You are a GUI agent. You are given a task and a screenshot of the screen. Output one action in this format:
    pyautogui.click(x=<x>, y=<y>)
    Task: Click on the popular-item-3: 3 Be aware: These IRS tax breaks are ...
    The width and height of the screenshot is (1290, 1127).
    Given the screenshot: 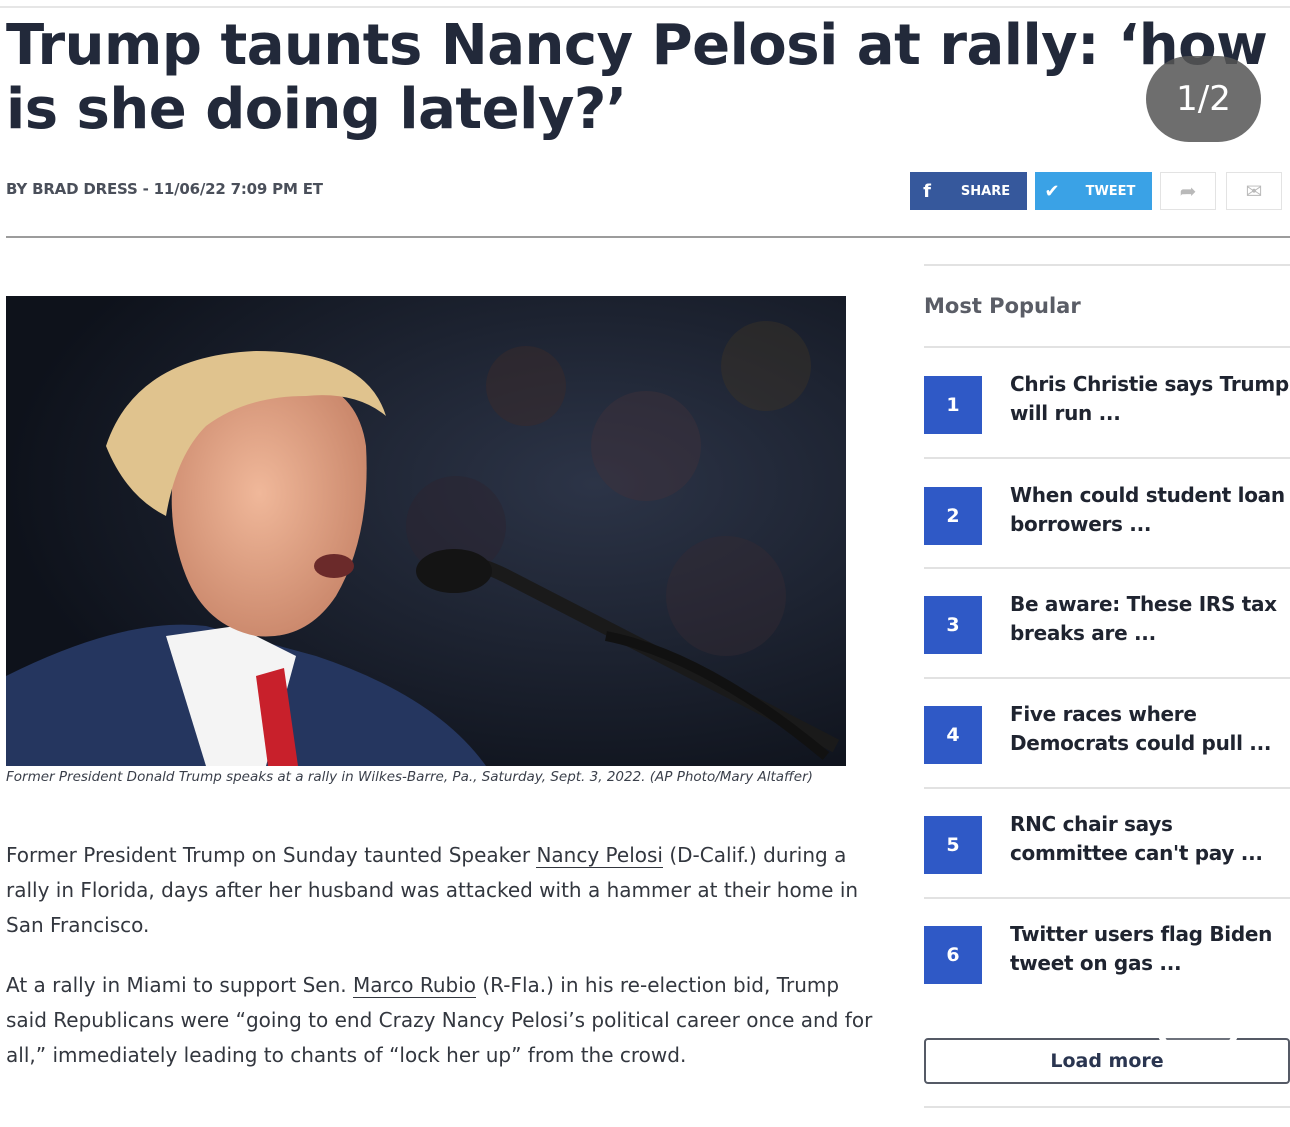 What is the action you would take?
    pyautogui.click(x=1107, y=623)
    